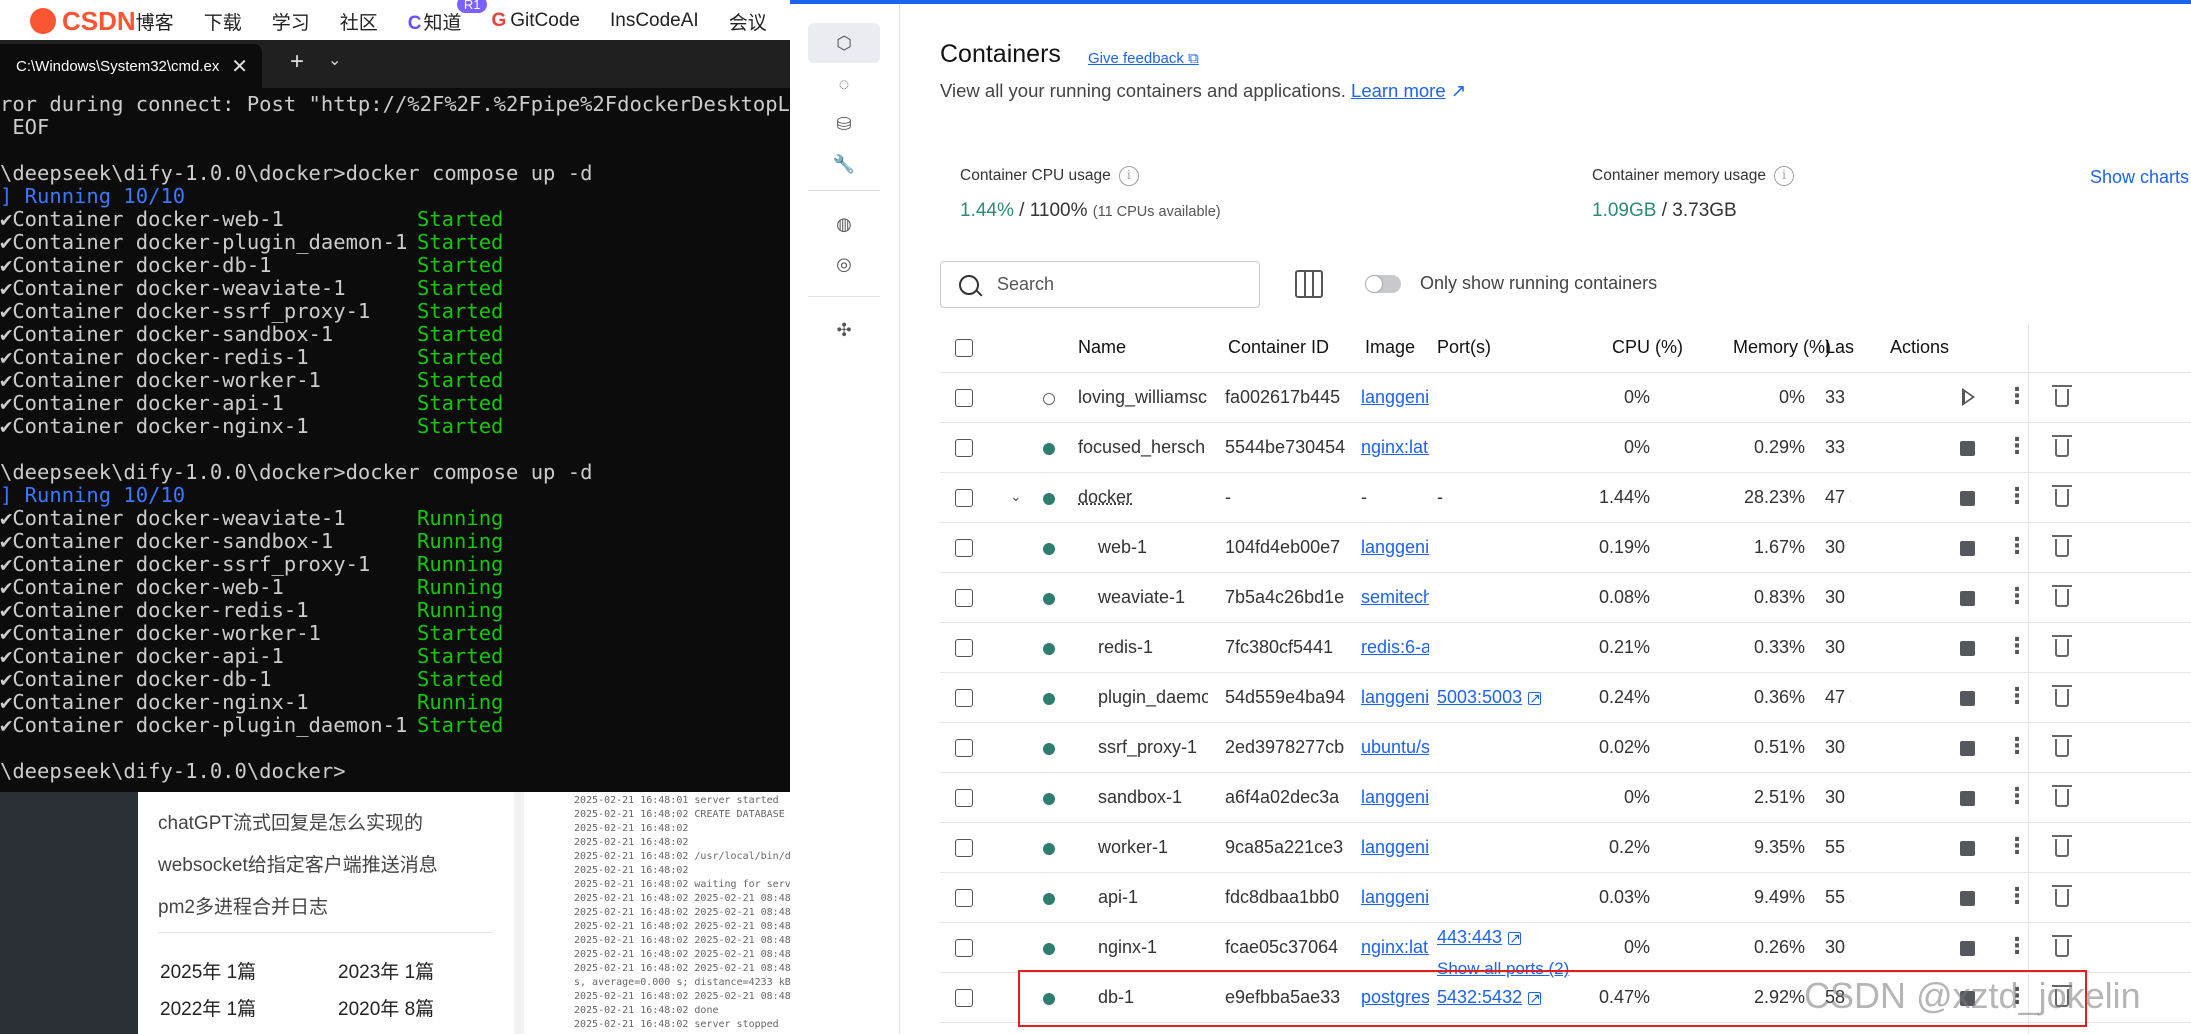  What do you see at coordinates (1153, 647) in the screenshot?
I see `container-name: redis-1` at bounding box center [1153, 647].